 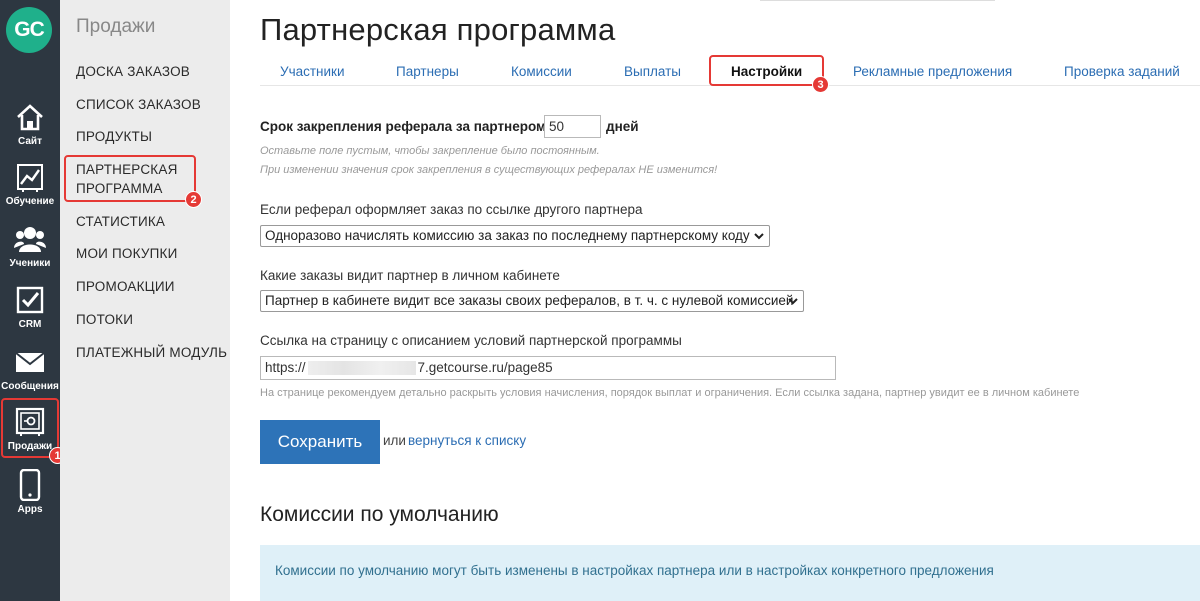 I want to click on referral-term-label: Срок закрепления реферала за партнером, so click(x=403, y=126).